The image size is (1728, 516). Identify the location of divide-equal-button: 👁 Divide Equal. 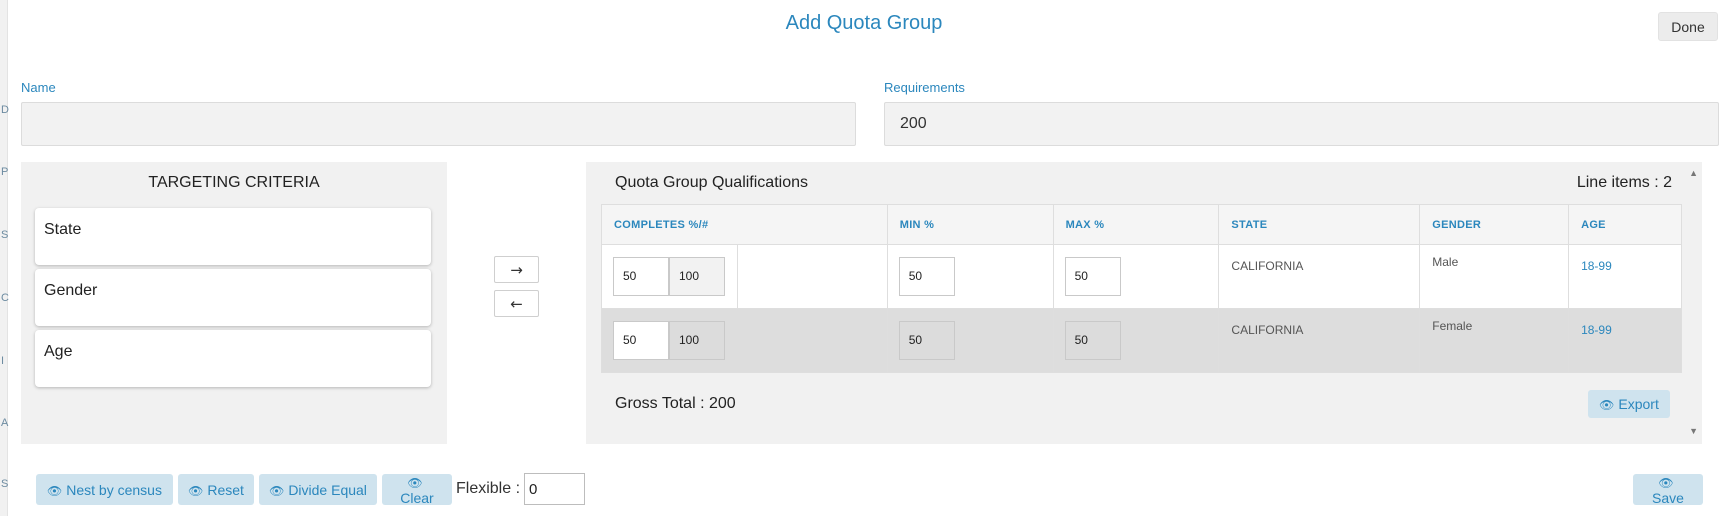
(318, 489).